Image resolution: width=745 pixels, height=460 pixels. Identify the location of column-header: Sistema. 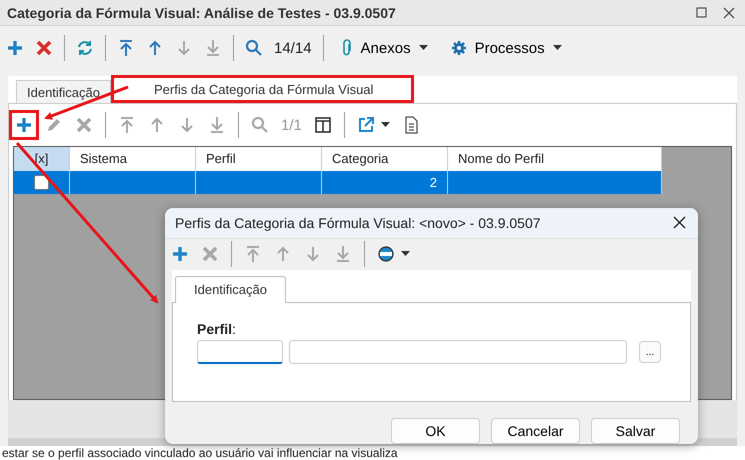
(133, 159).